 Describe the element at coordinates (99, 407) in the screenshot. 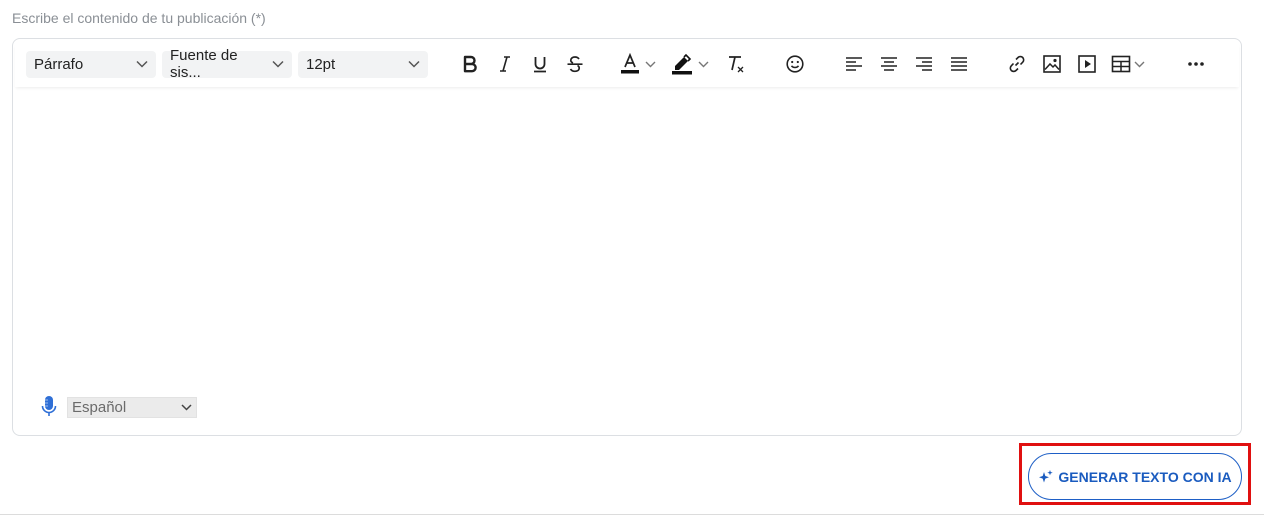

I see `voice-language-value: Español` at that location.